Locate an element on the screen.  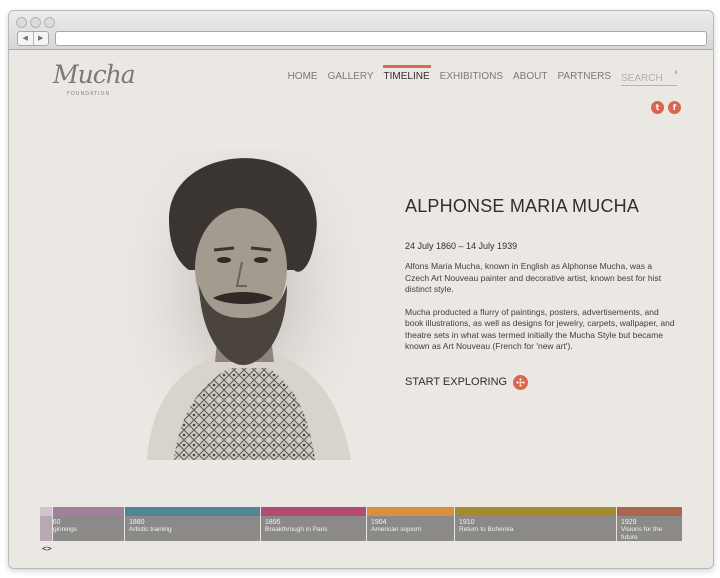
timeline-period-1904: 1904 American sojourn is located at coordinates (410, 524).